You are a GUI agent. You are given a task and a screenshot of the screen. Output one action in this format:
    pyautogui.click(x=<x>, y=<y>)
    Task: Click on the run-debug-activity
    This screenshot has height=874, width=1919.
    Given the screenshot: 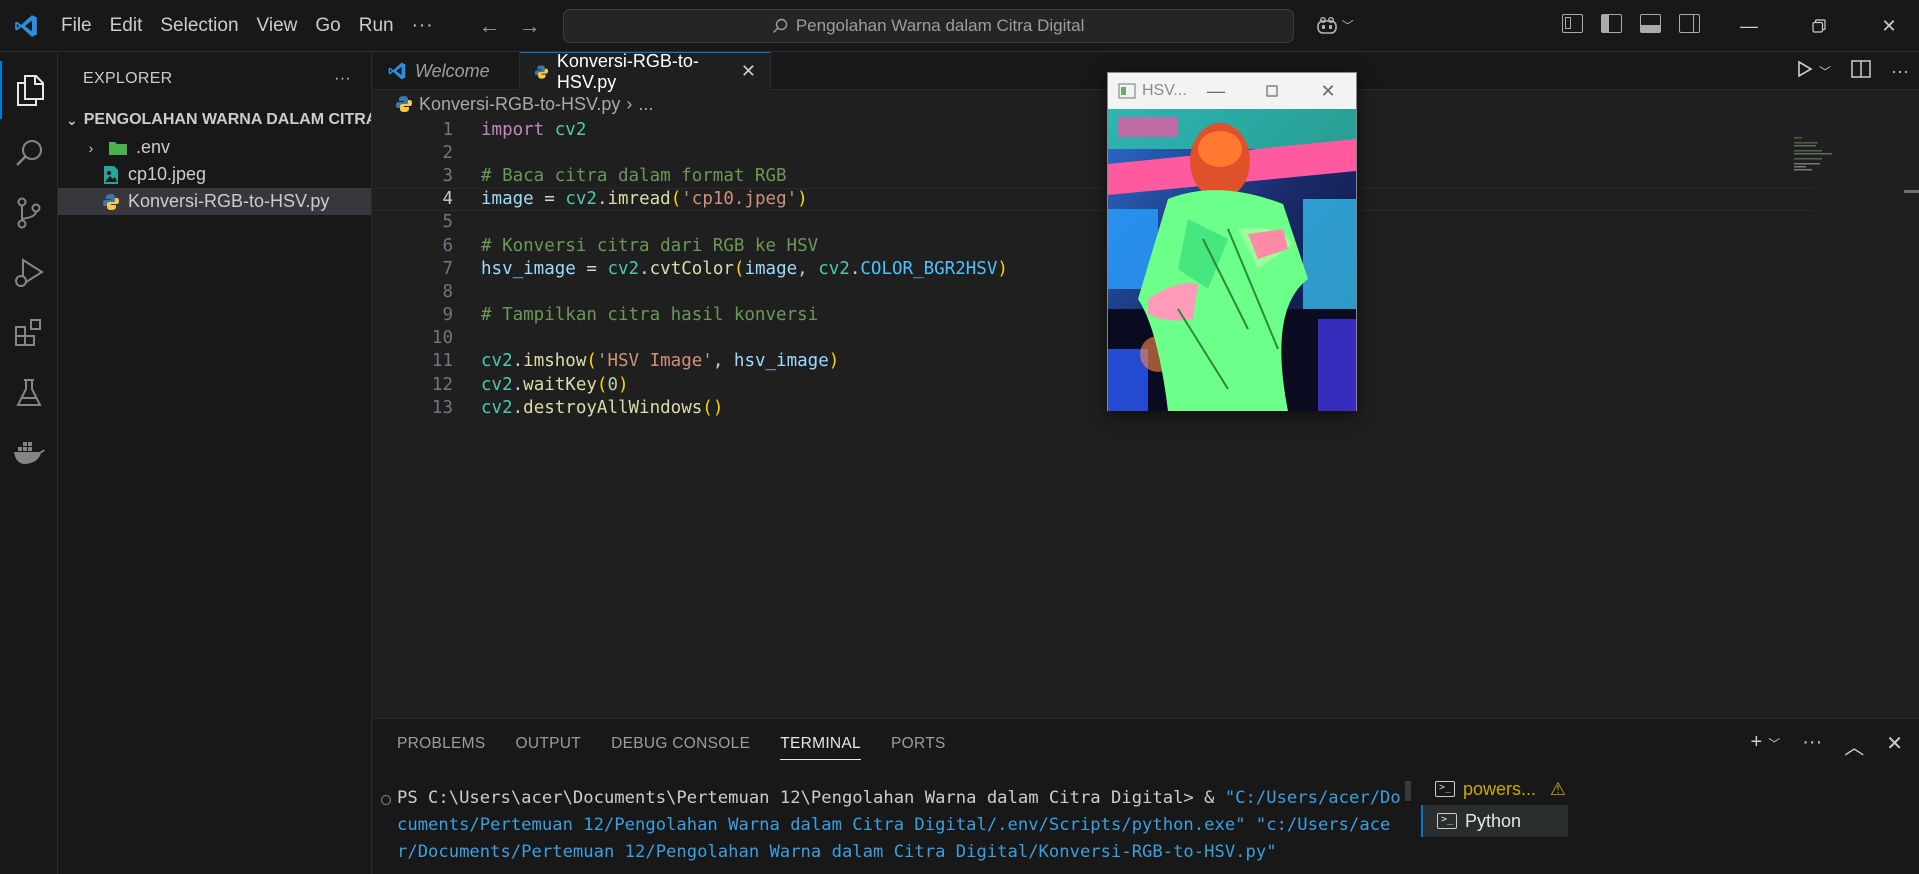 What is the action you would take?
    pyautogui.click(x=29, y=273)
    